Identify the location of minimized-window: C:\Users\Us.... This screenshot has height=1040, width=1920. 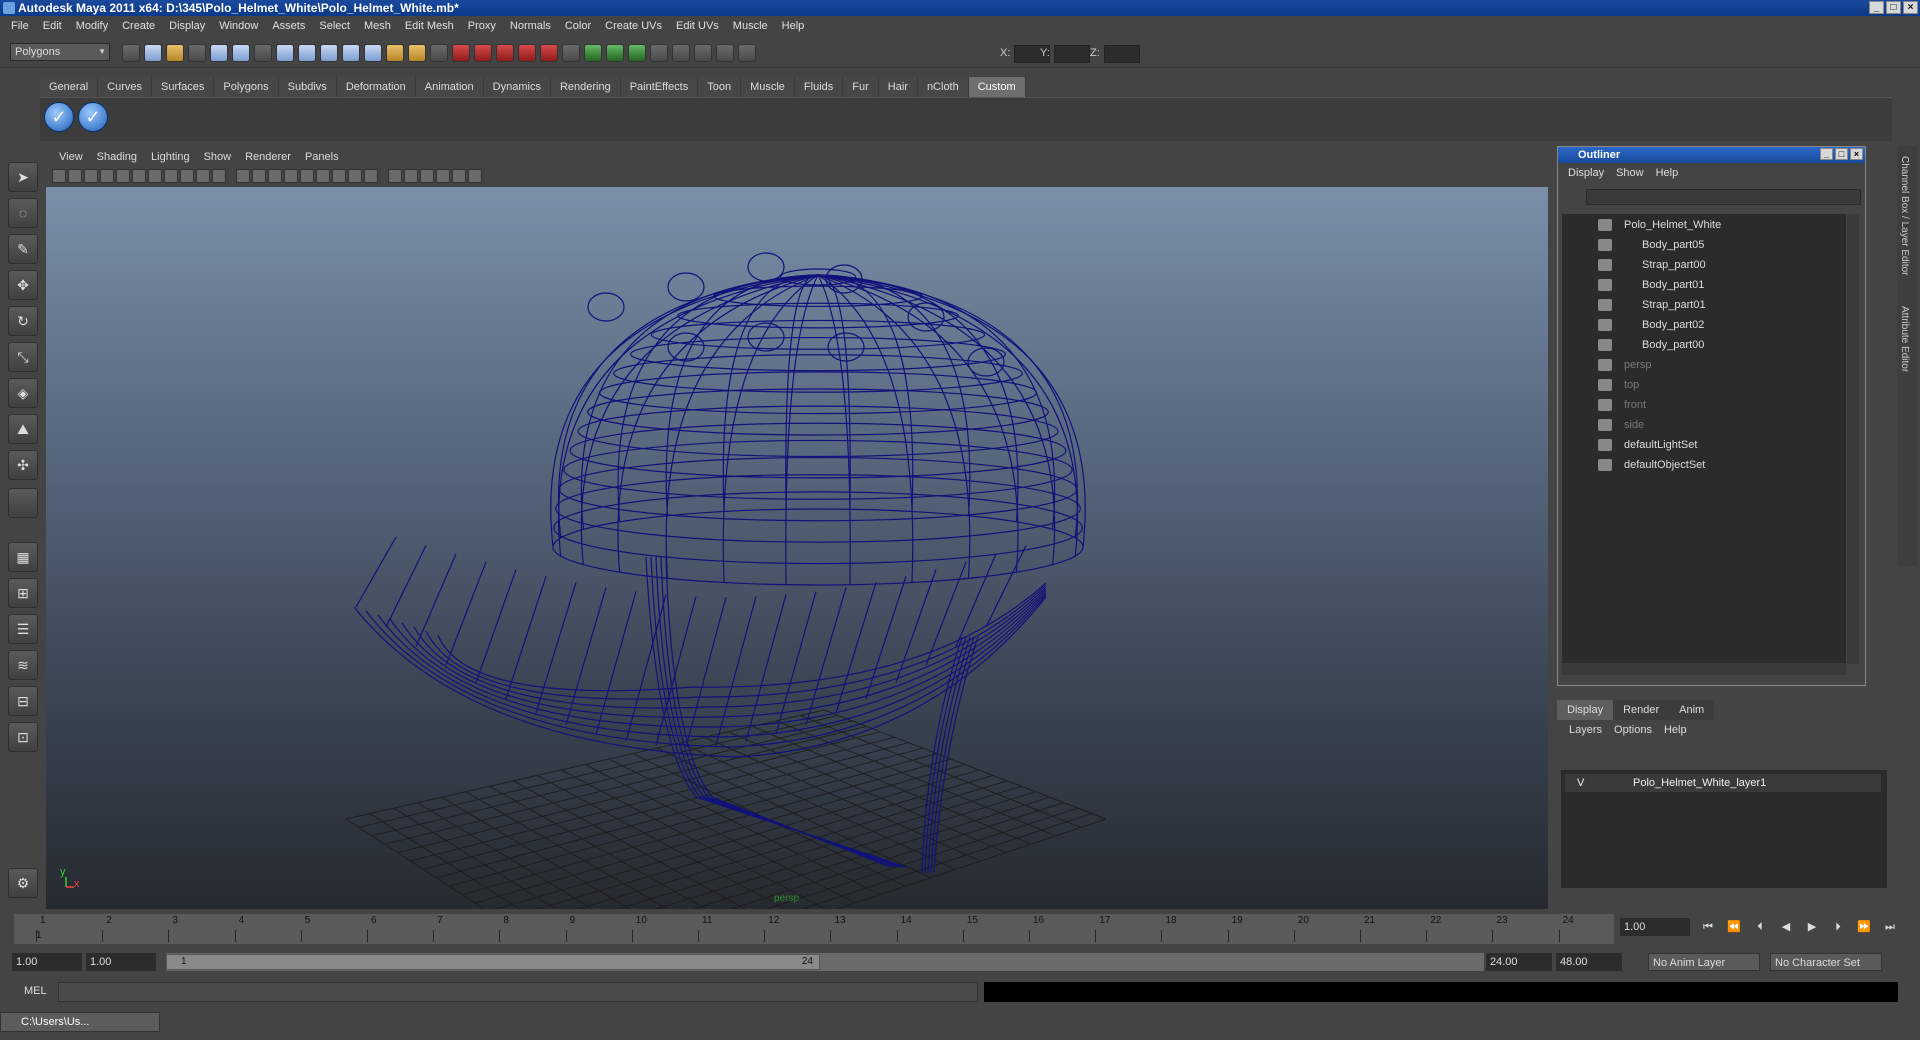
(80, 1022).